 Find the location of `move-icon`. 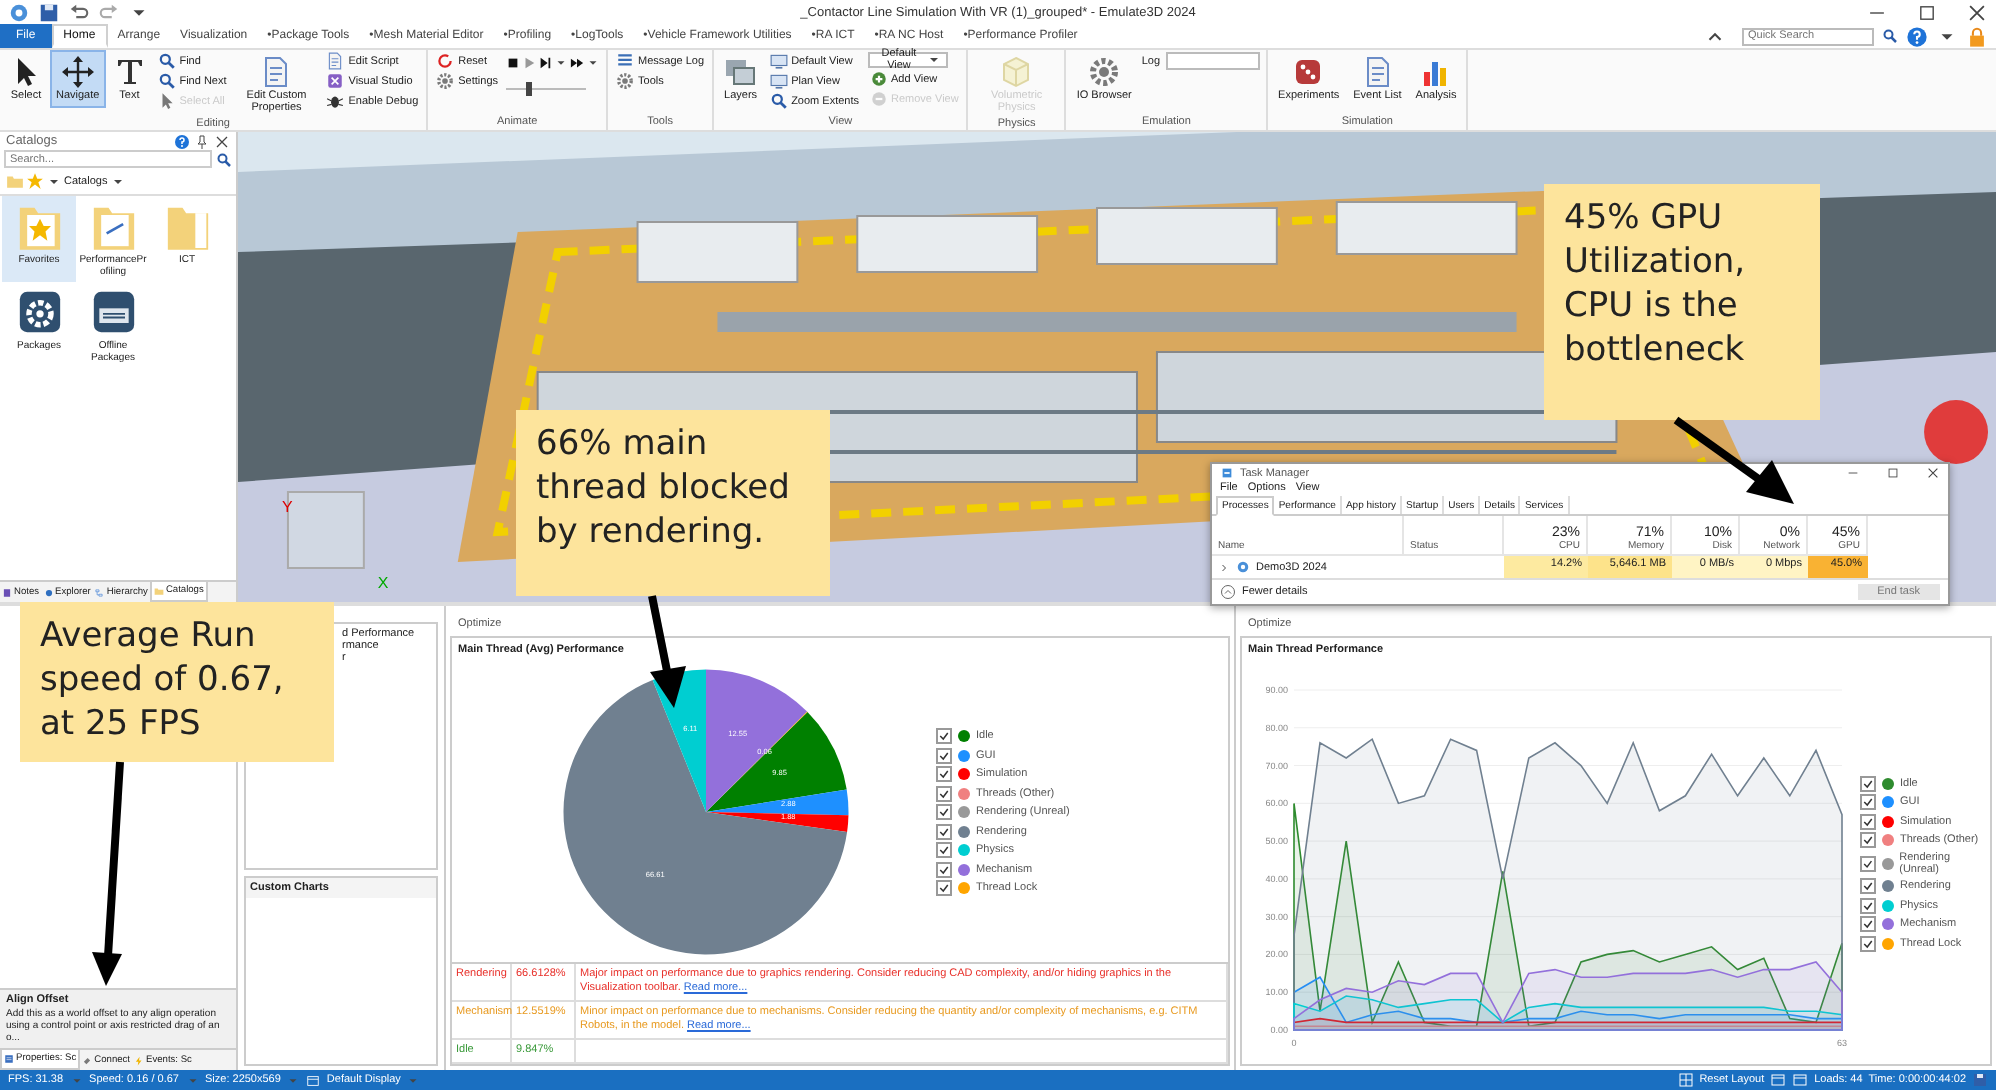

move-icon is located at coordinates (77, 72).